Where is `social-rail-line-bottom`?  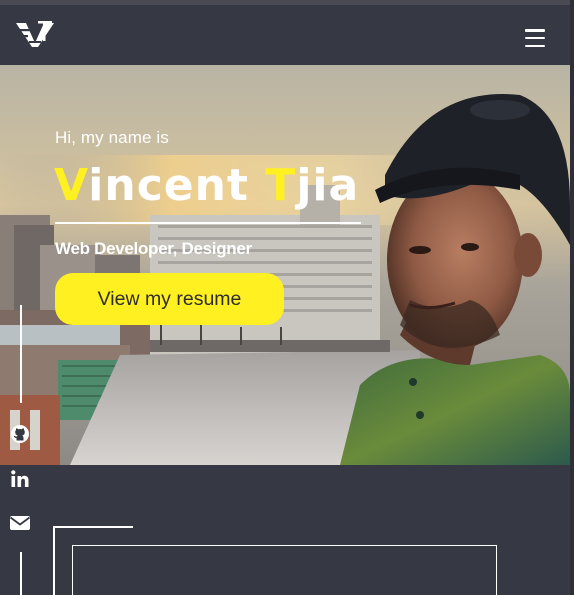 social-rail-line-bottom is located at coordinates (21, 573).